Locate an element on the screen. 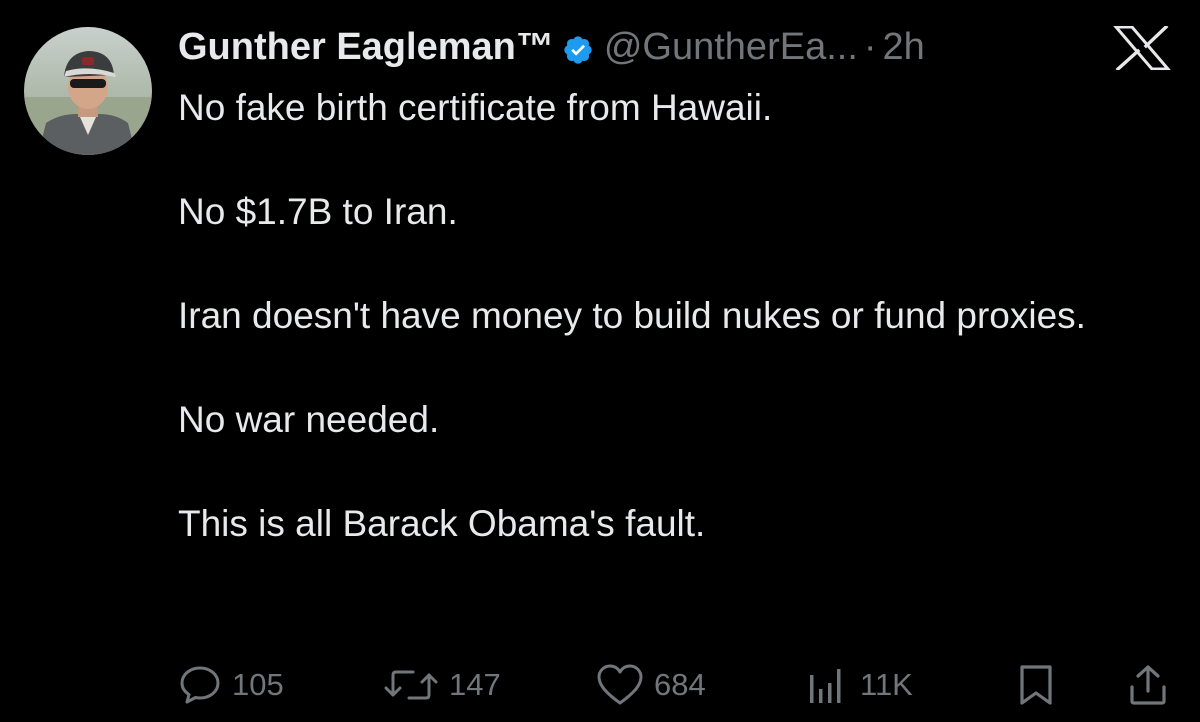  bookmark-icon is located at coordinates (1036, 685).